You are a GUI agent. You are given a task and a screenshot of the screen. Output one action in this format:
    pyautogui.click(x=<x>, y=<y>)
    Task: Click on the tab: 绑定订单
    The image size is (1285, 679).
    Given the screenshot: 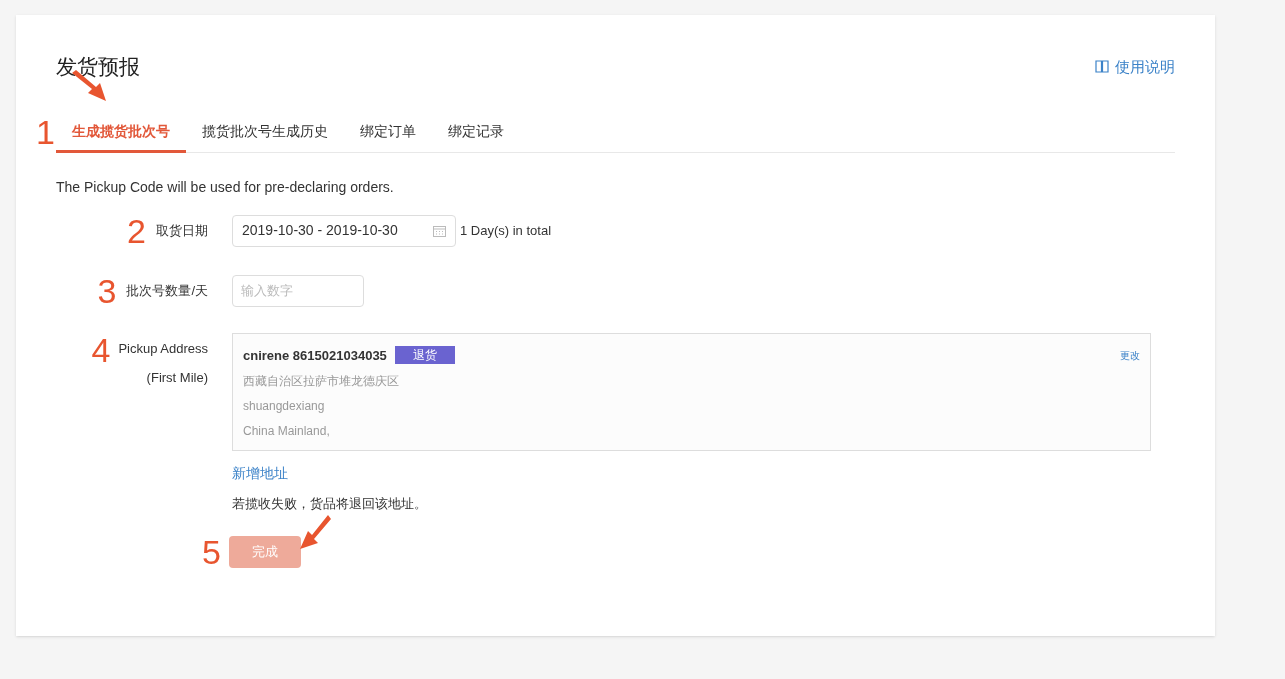 What is the action you would take?
    pyautogui.click(x=388, y=132)
    